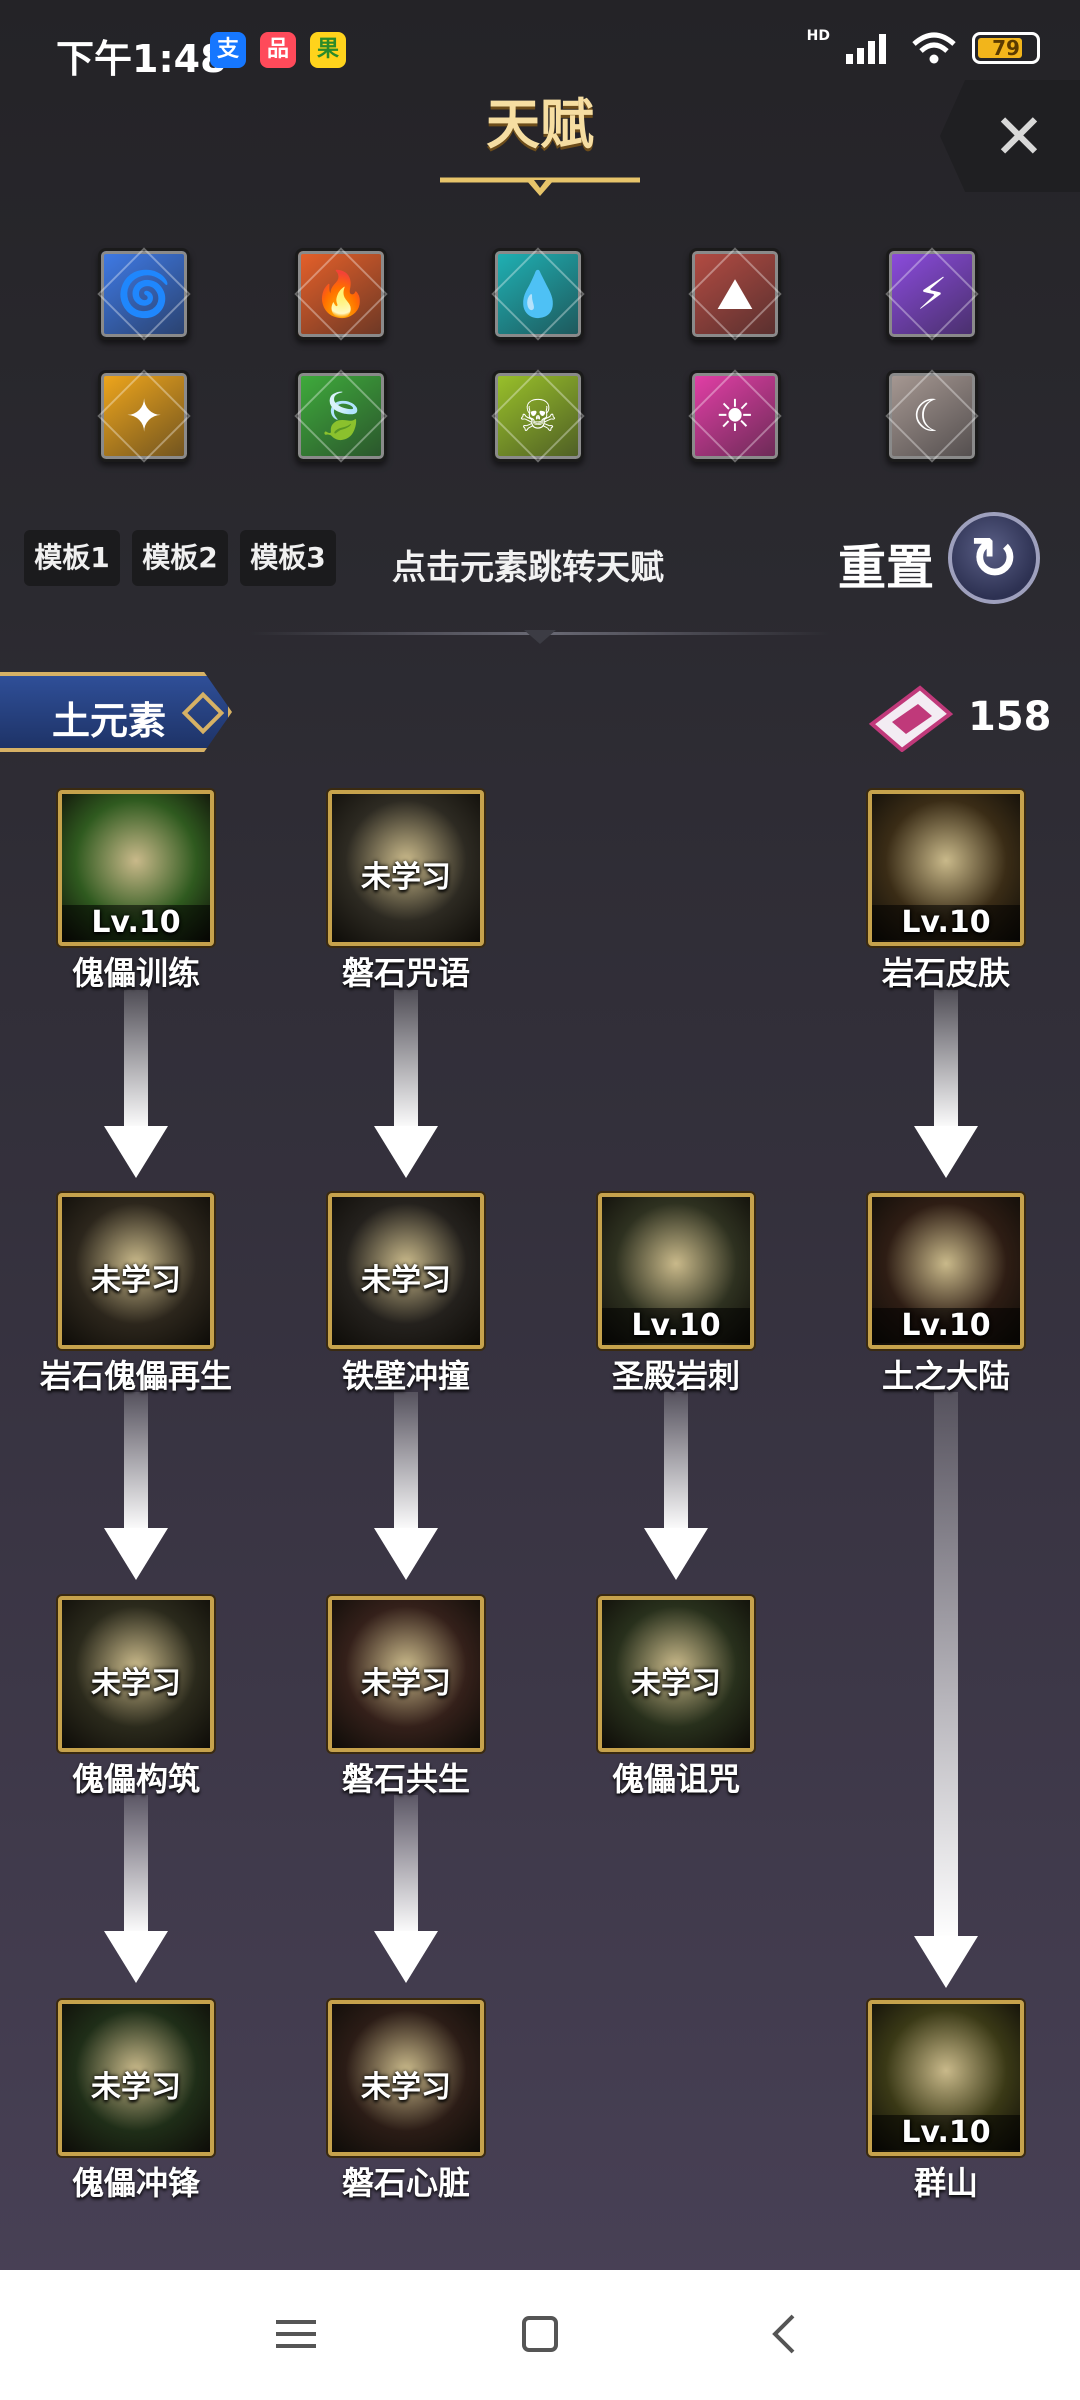 This screenshot has height=2400, width=1080. I want to click on home-button, so click(540, 2334).